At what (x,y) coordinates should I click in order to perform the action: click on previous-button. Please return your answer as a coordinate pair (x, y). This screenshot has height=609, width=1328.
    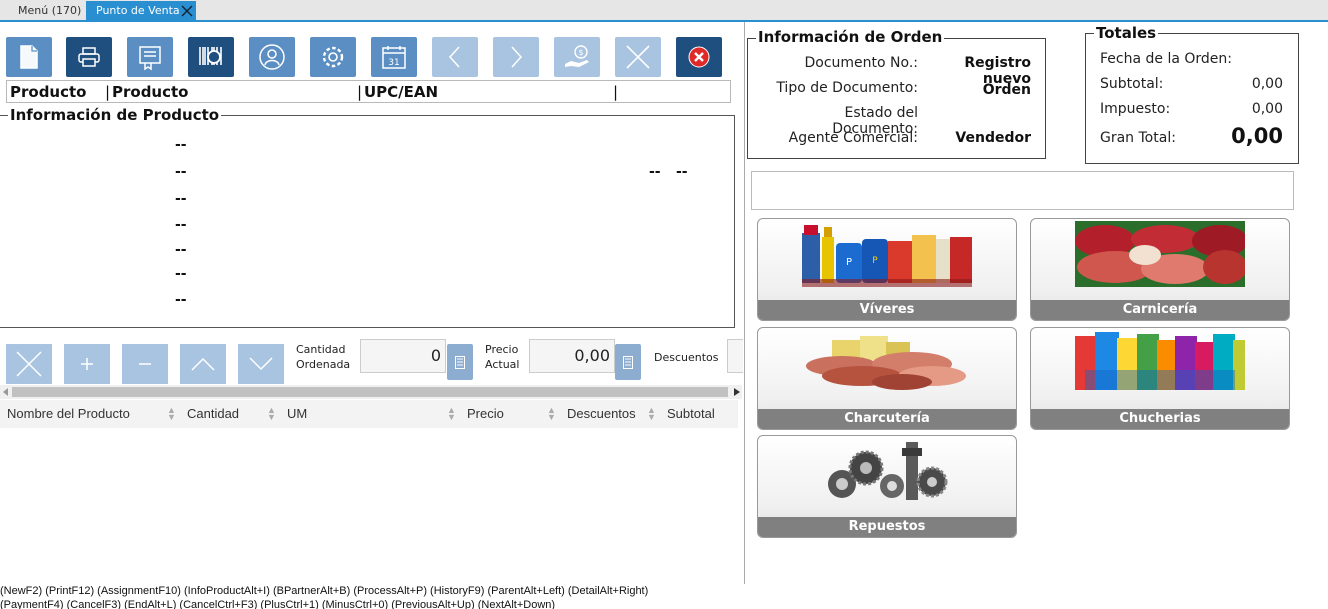
    Looking at the image, I should click on (455, 57).